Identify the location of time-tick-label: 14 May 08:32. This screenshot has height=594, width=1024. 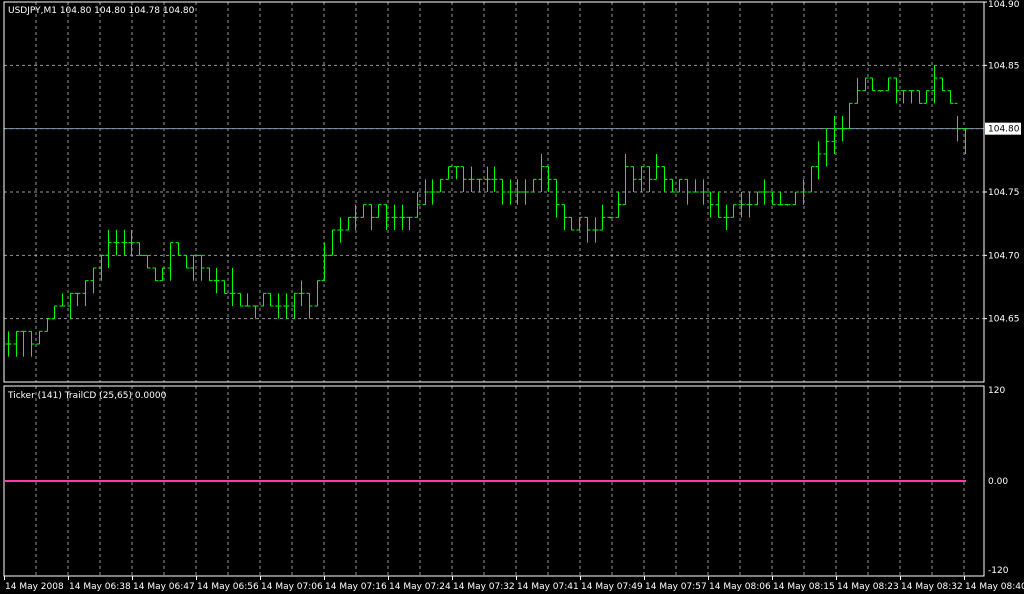
(932, 587).